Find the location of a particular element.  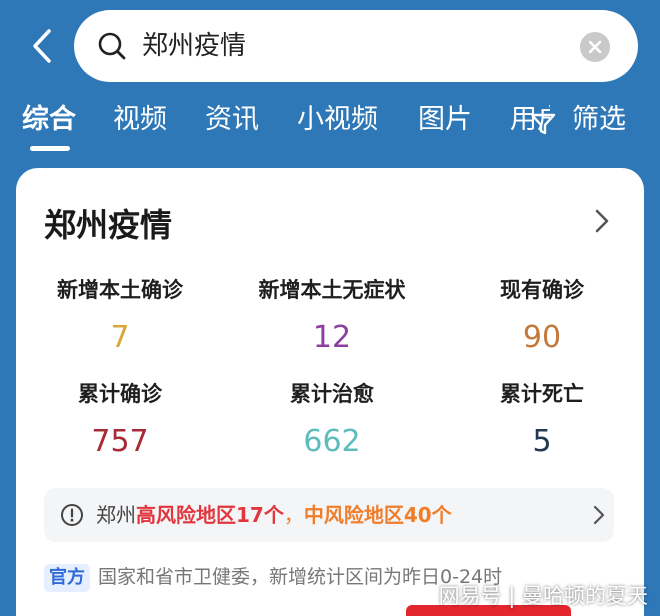

tab-bar: 综合 视频 资讯 小视频 图片 用户 筛选 is located at coordinates (330, 126).